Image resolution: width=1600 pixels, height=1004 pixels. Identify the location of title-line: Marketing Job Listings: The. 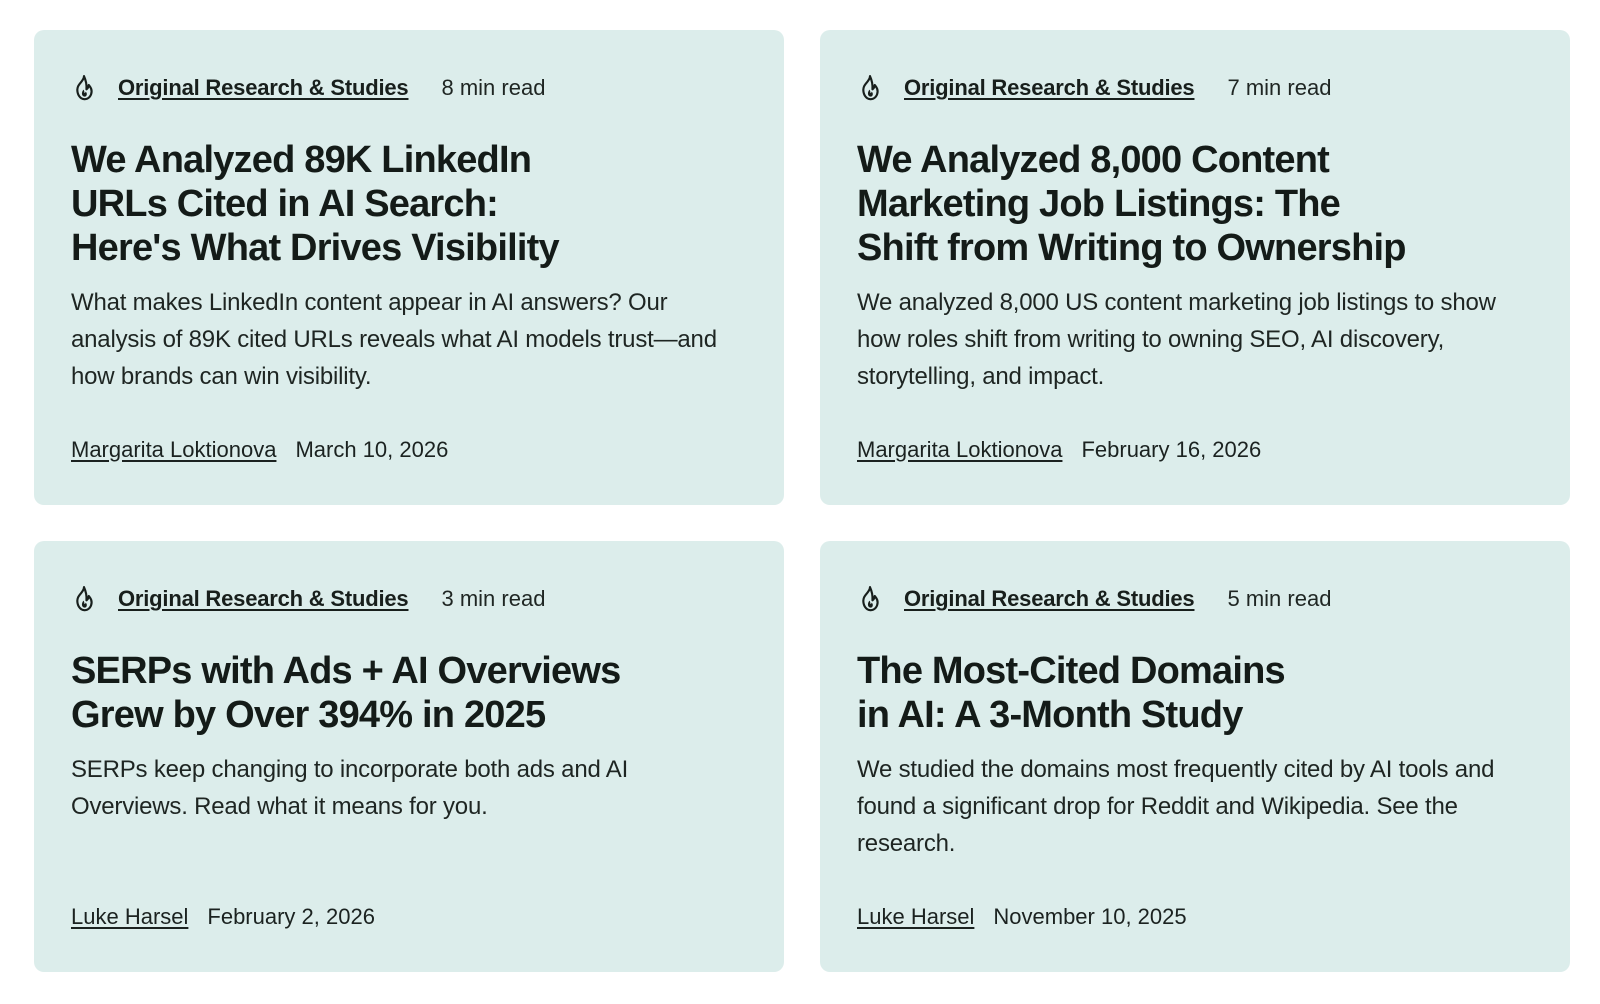
(1099, 204).